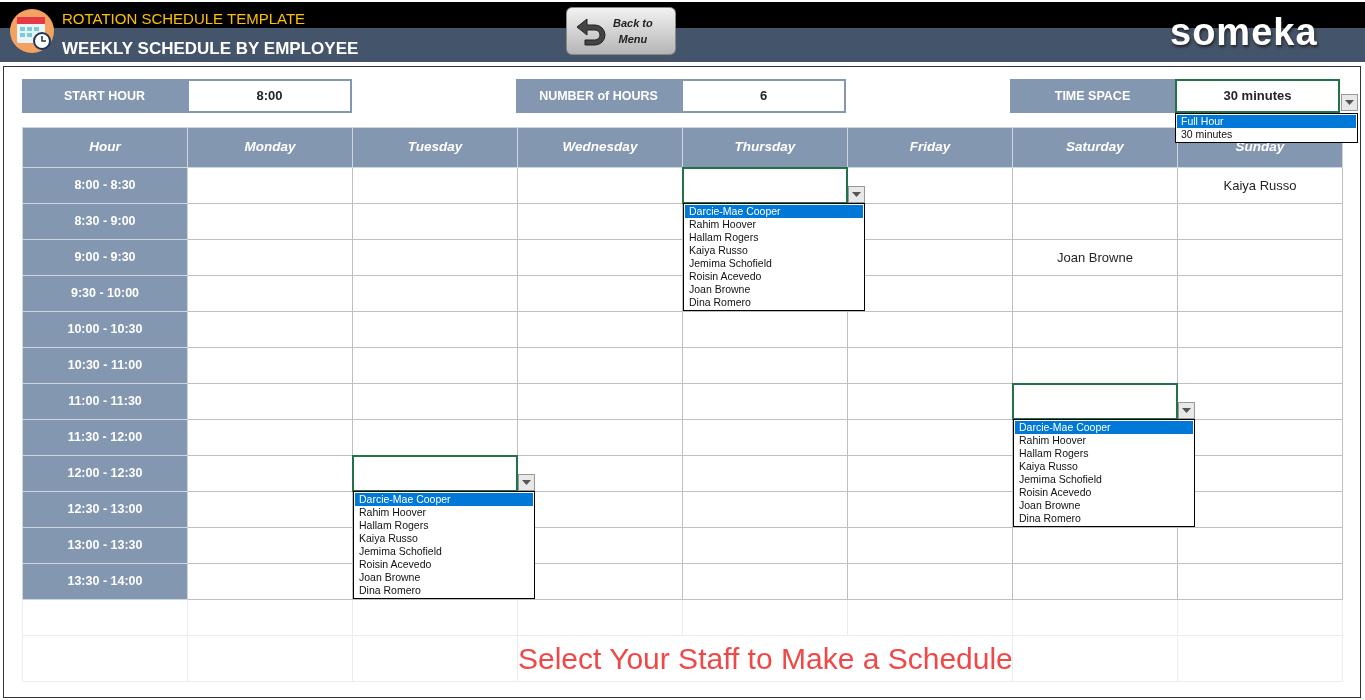 The height and width of the screenshot is (700, 1365). Describe the element at coordinates (600, 147) in the screenshot. I see `column-header: Wednesday` at that location.